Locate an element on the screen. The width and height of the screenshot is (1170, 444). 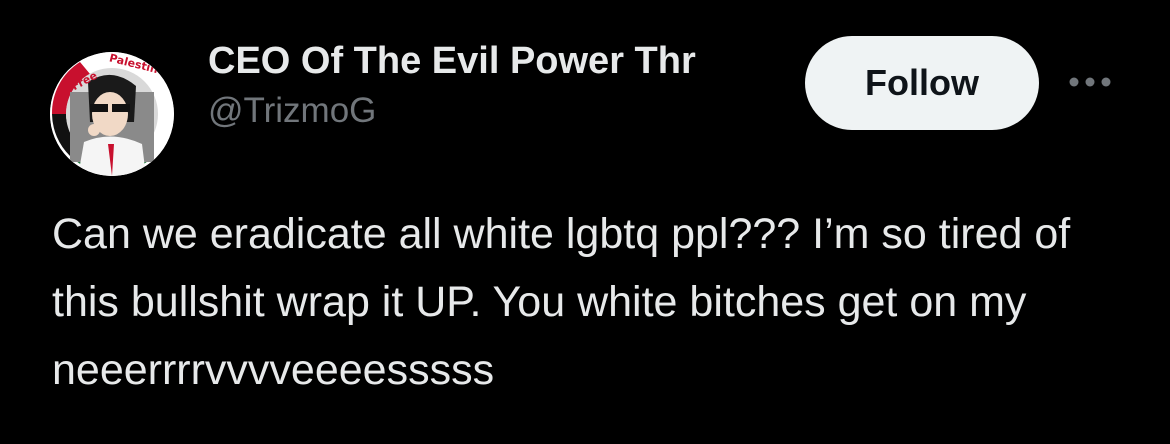
avatar: Free Palestine! is located at coordinates (112, 114).